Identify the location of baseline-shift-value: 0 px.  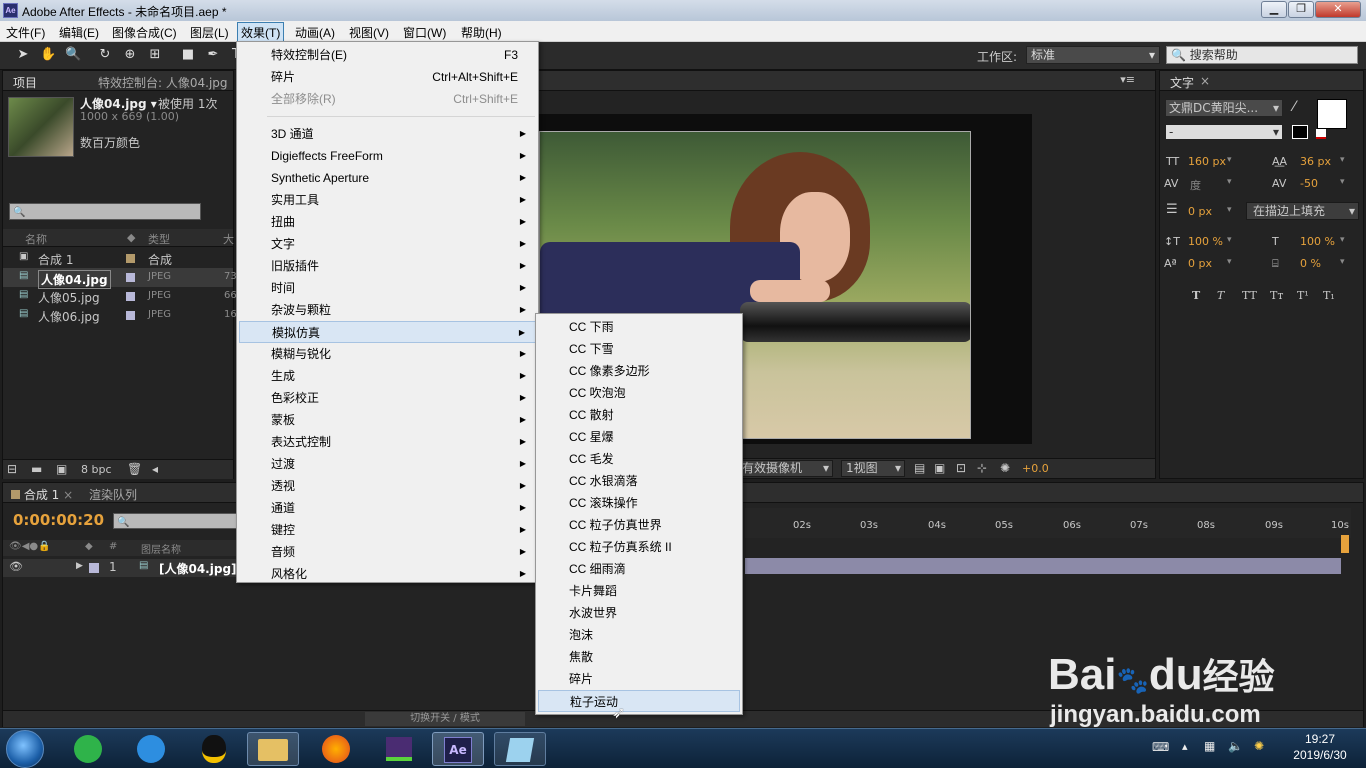
(1200, 263).